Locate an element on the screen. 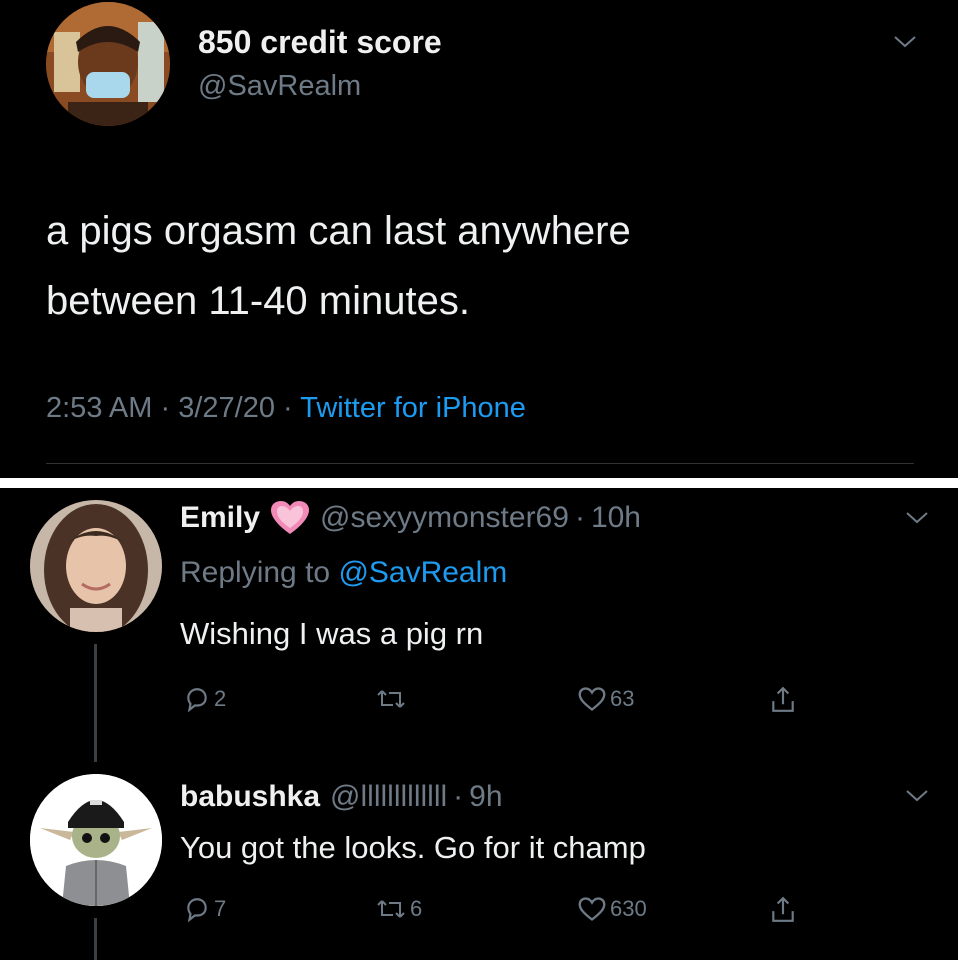 The image size is (958, 960). like-button: 63 is located at coordinates (606, 699).